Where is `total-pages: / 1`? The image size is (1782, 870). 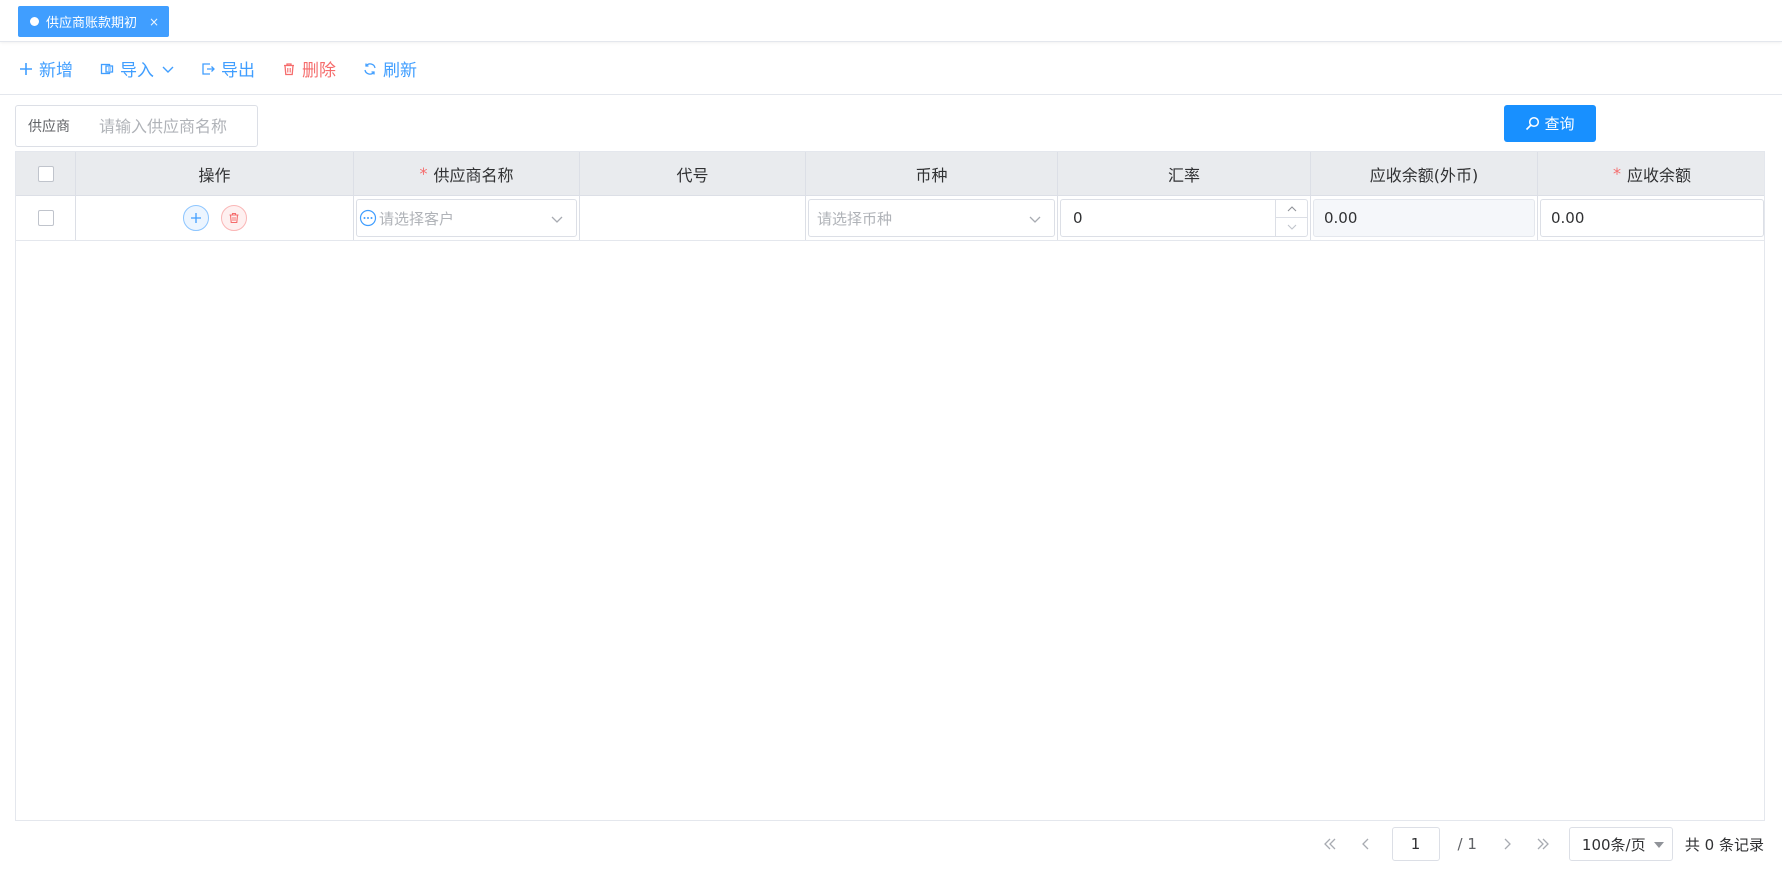
total-pages: / 1 is located at coordinates (1467, 844).